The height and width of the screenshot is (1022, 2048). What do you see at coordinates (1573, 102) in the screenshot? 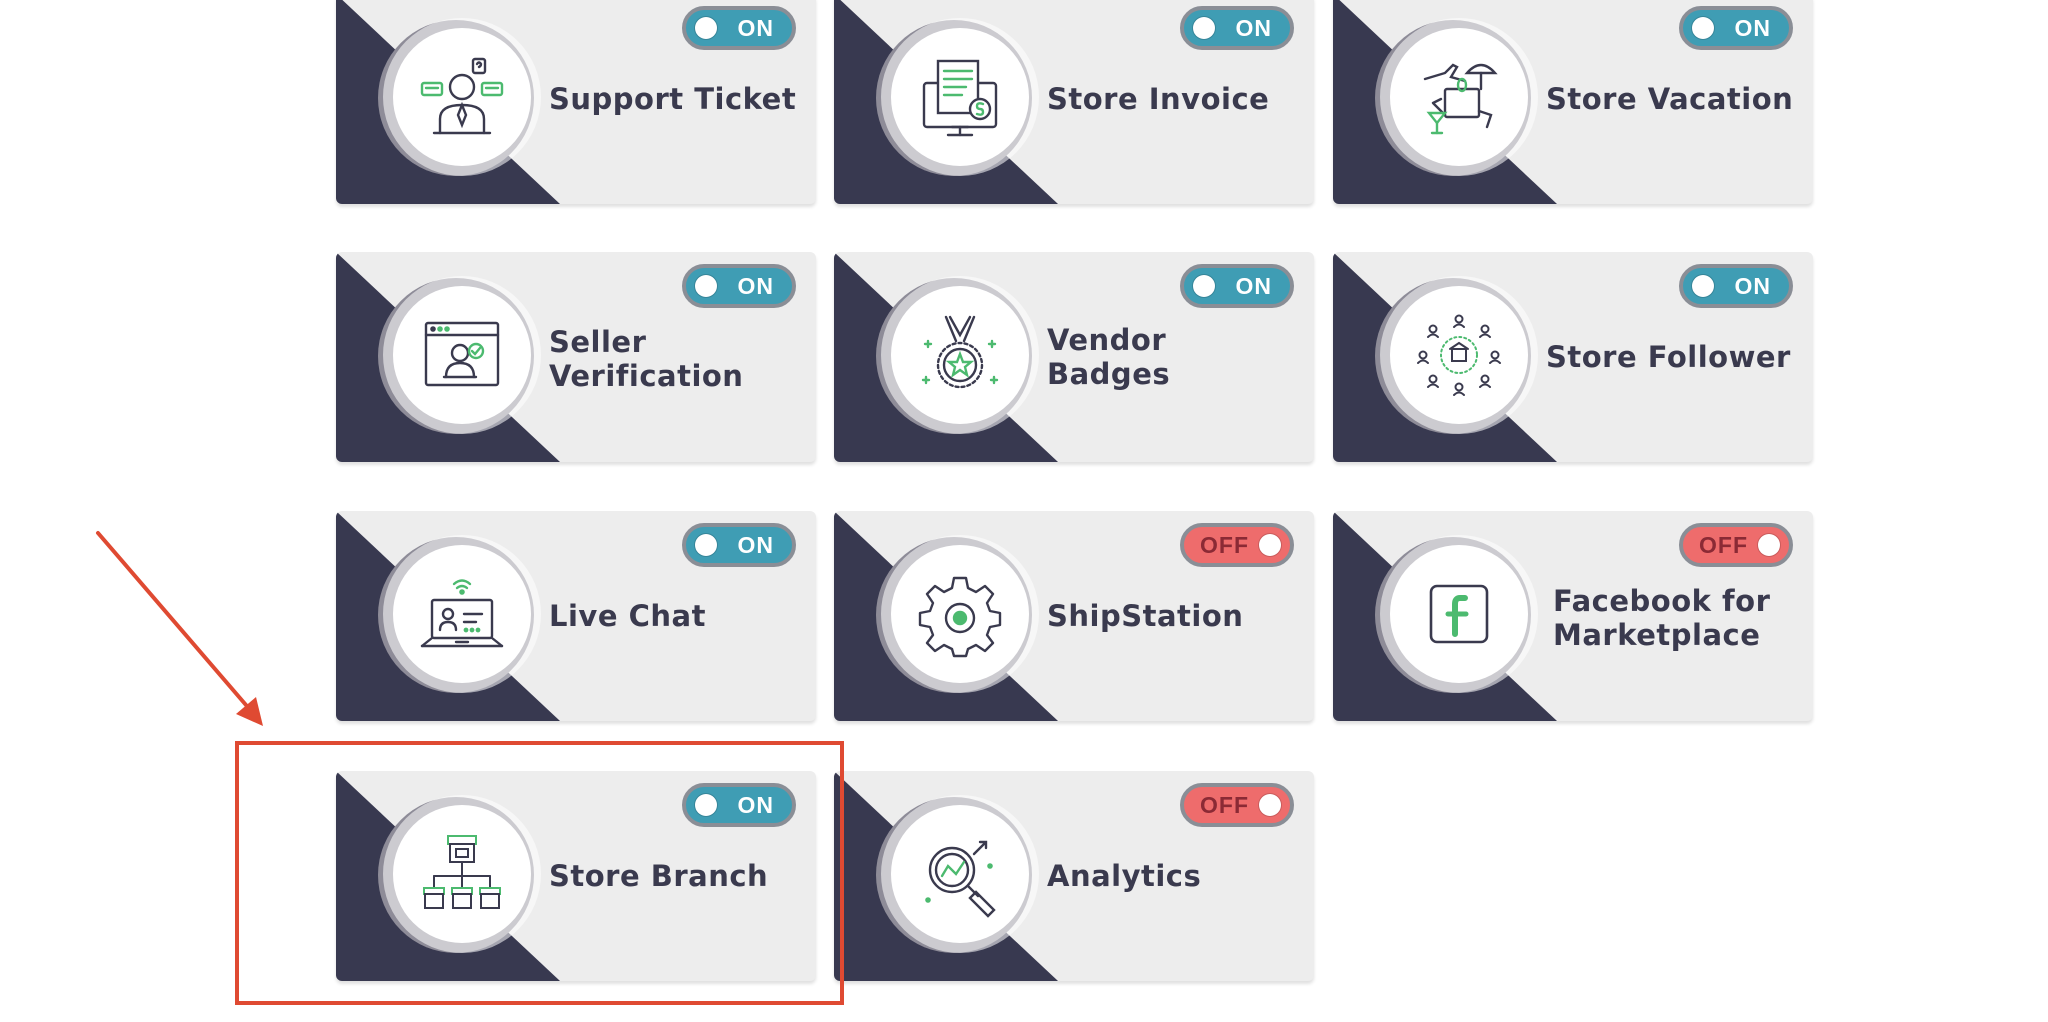
I see `module-card-store-vacation: Store Vacation ON` at bounding box center [1573, 102].